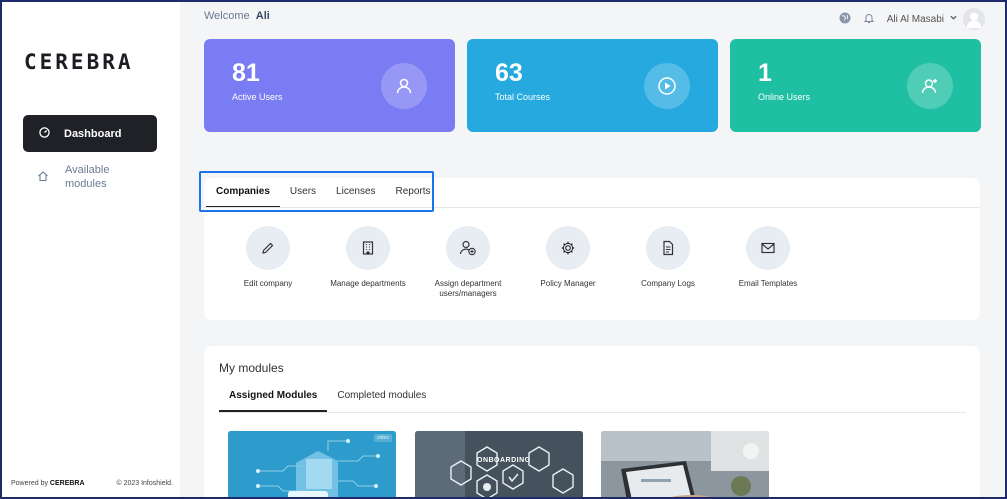  What do you see at coordinates (568, 248) in the screenshot?
I see `gear-icon` at bounding box center [568, 248].